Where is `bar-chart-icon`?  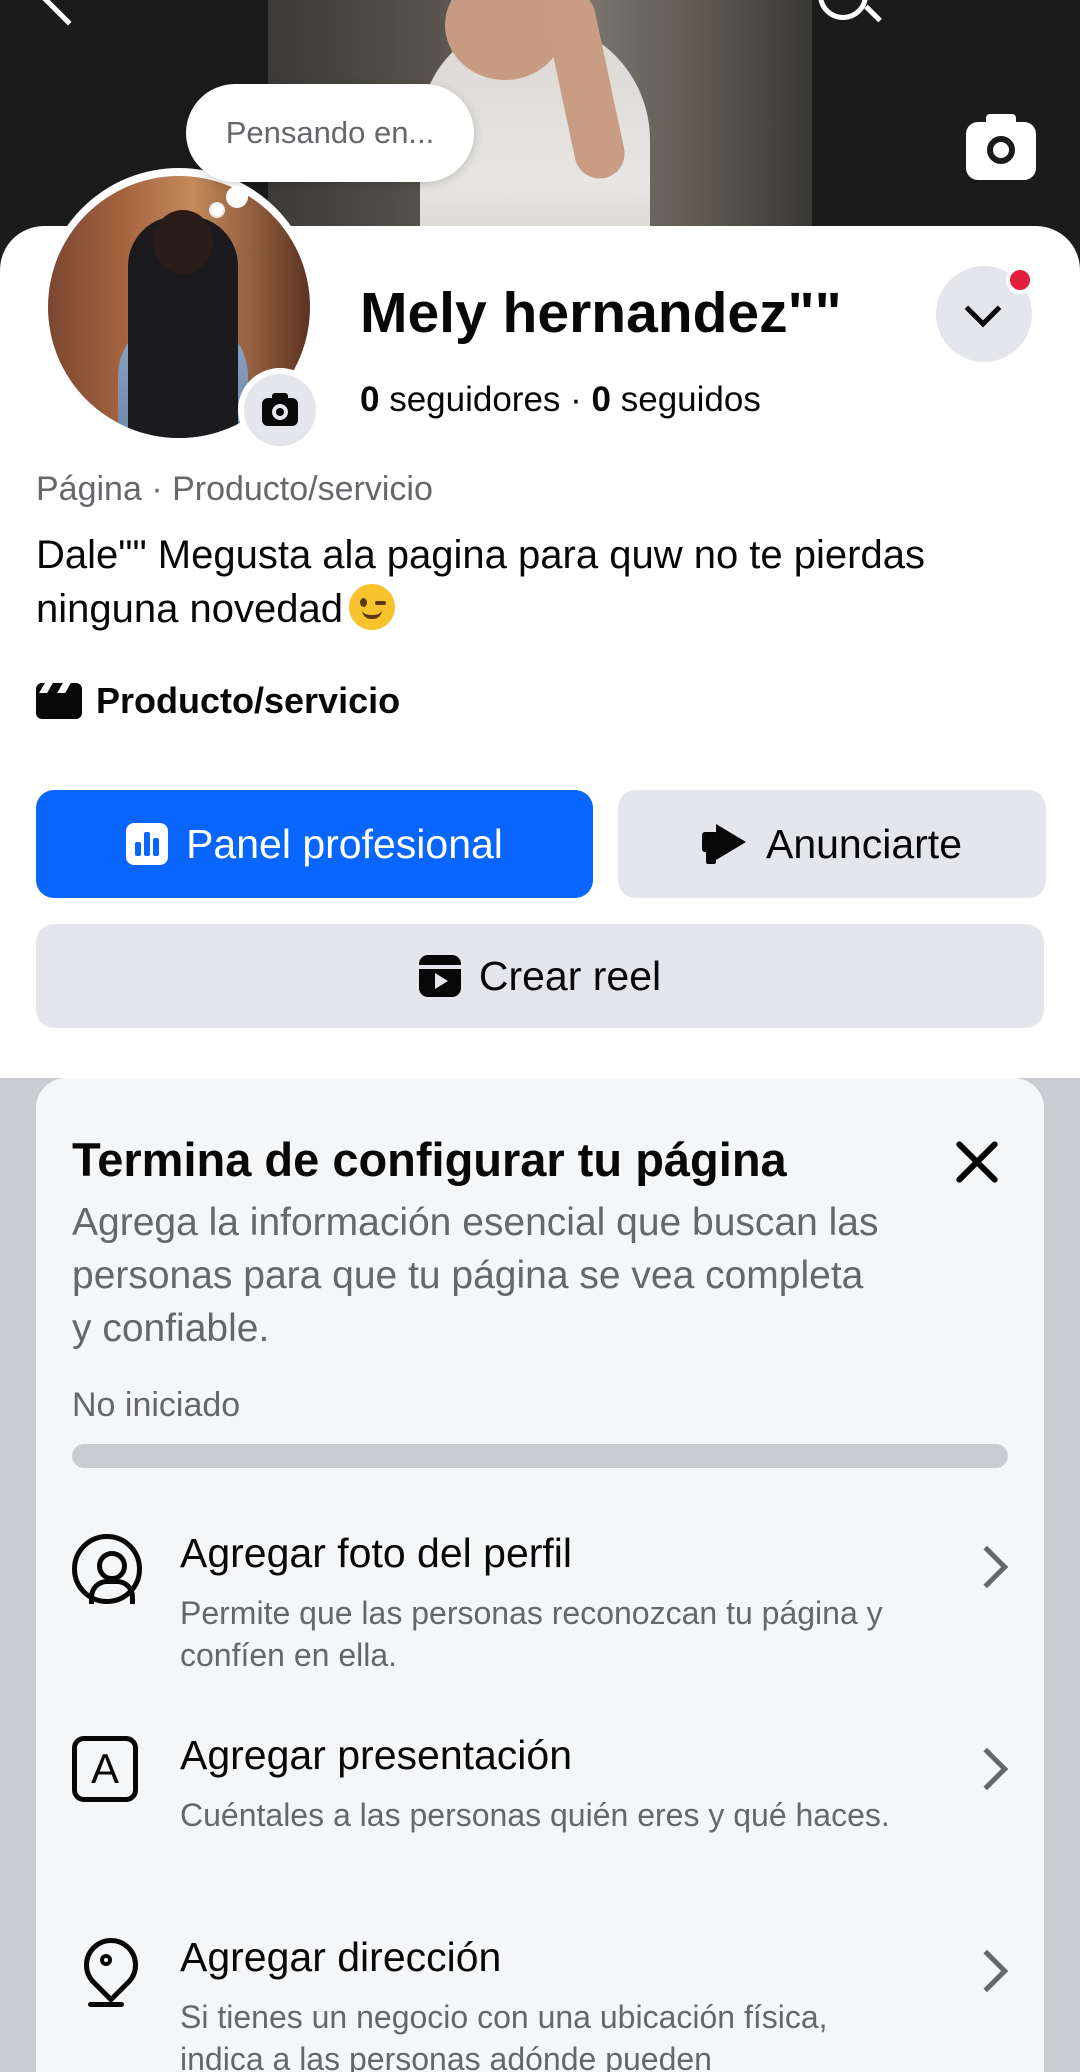 bar-chart-icon is located at coordinates (147, 844).